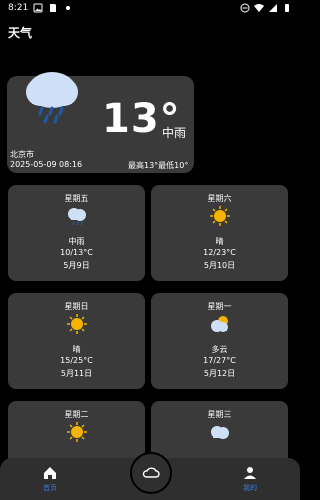 The width and height of the screenshot is (320, 500). I want to click on forecast-range: 17/27°C, so click(219, 360).